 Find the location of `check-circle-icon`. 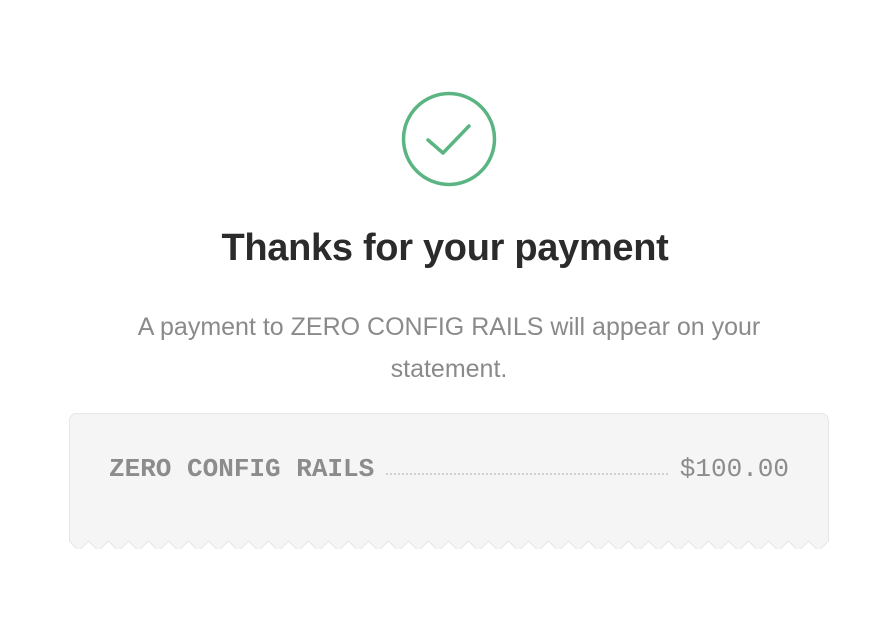

check-circle-icon is located at coordinates (449, 139).